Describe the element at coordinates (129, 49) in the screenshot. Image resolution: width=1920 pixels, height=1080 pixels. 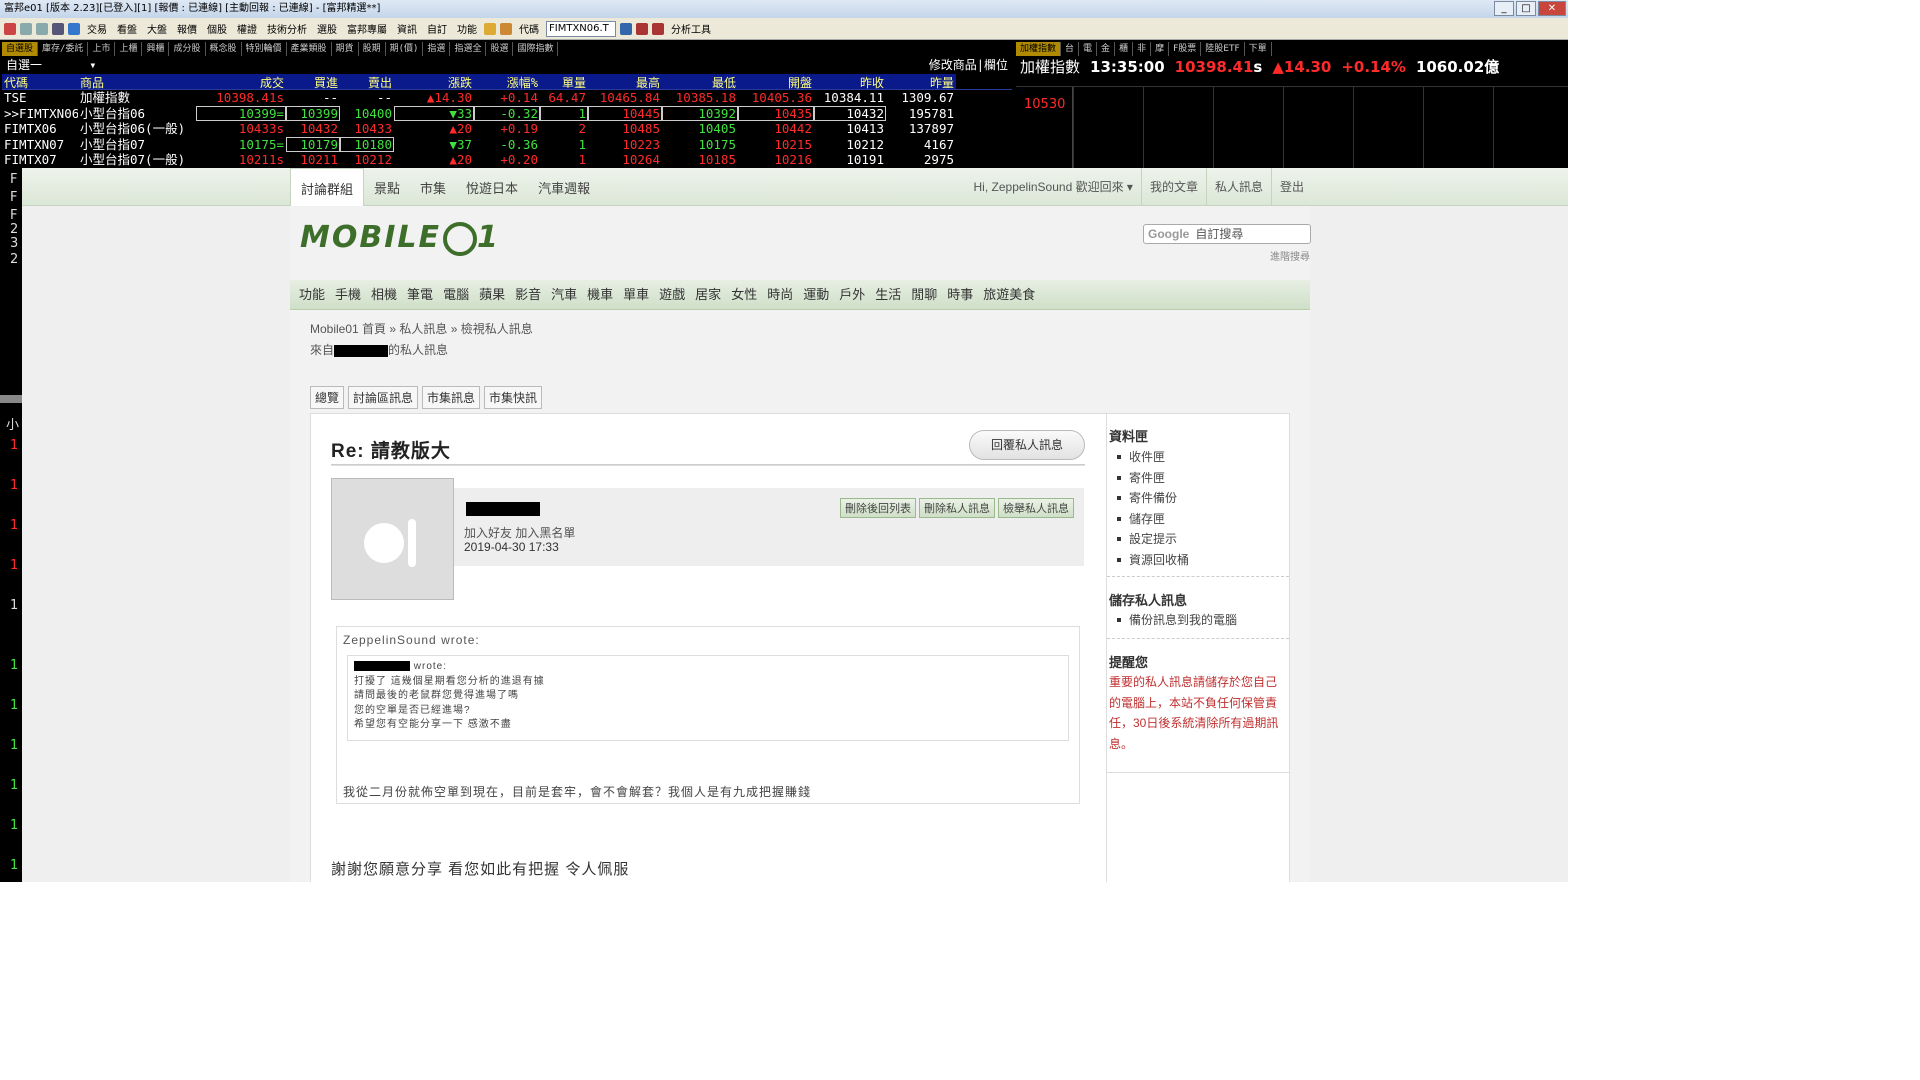
I see `tab-otc: 上櫃` at that location.